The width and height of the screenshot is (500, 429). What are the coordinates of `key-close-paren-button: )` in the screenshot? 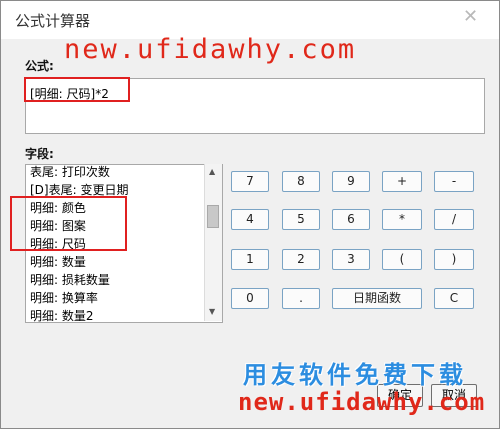 It's located at (454, 259).